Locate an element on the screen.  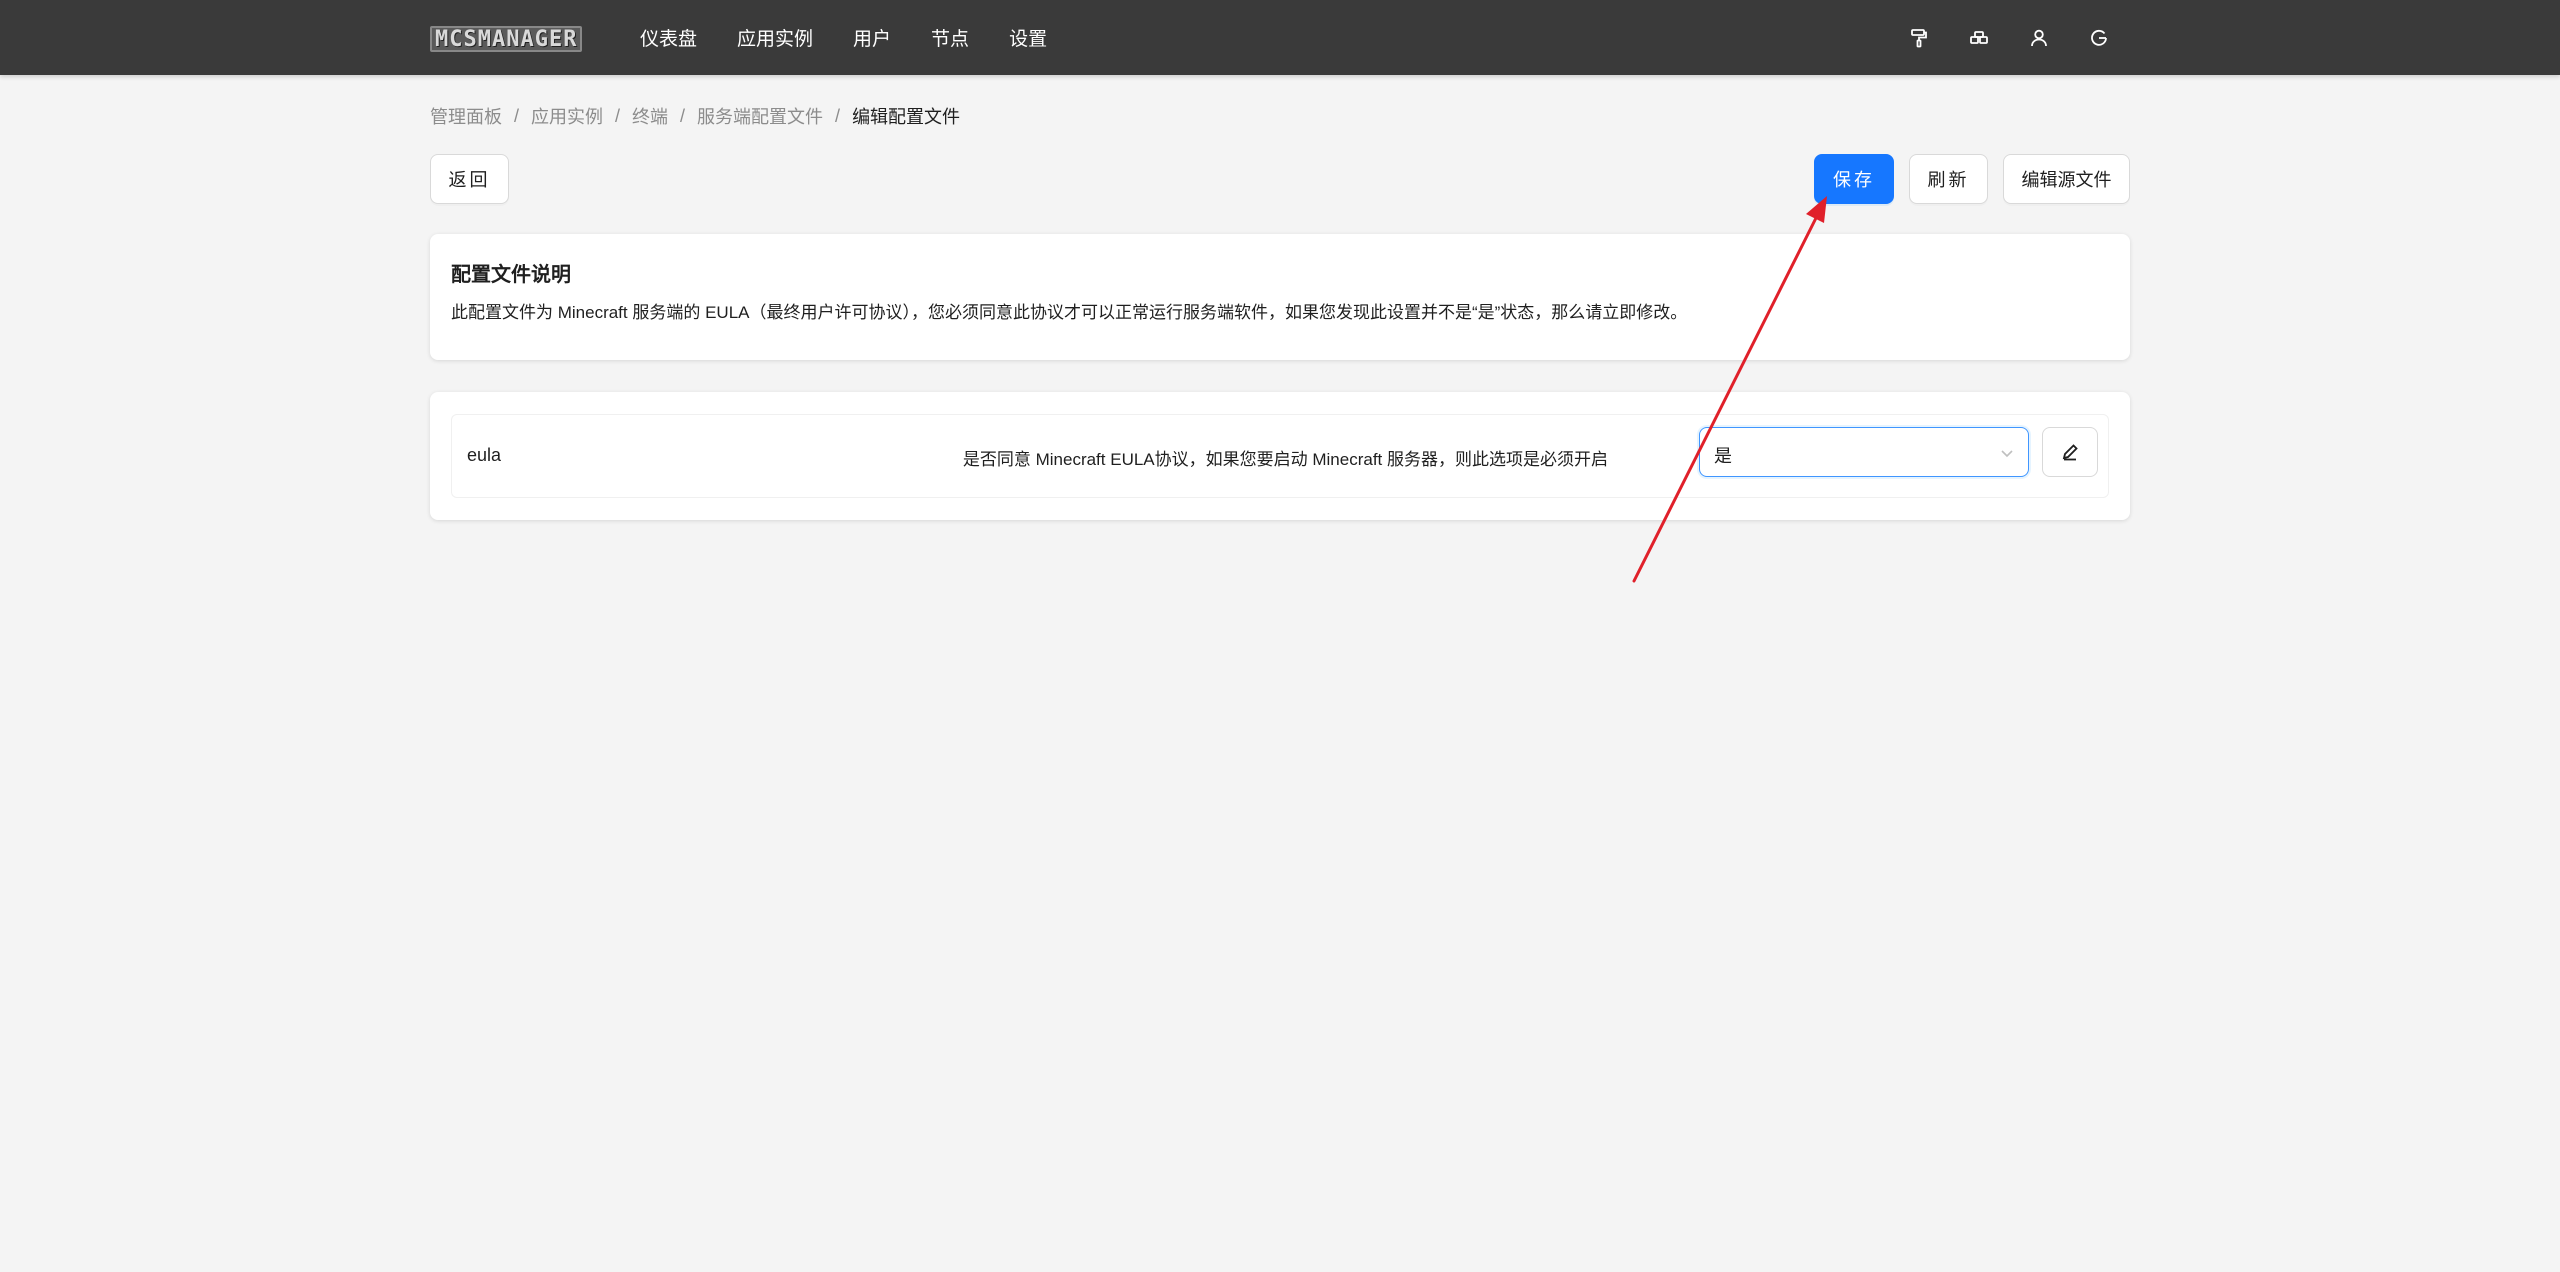
nav-item-nodes: 节点 is located at coordinates (950, 37).